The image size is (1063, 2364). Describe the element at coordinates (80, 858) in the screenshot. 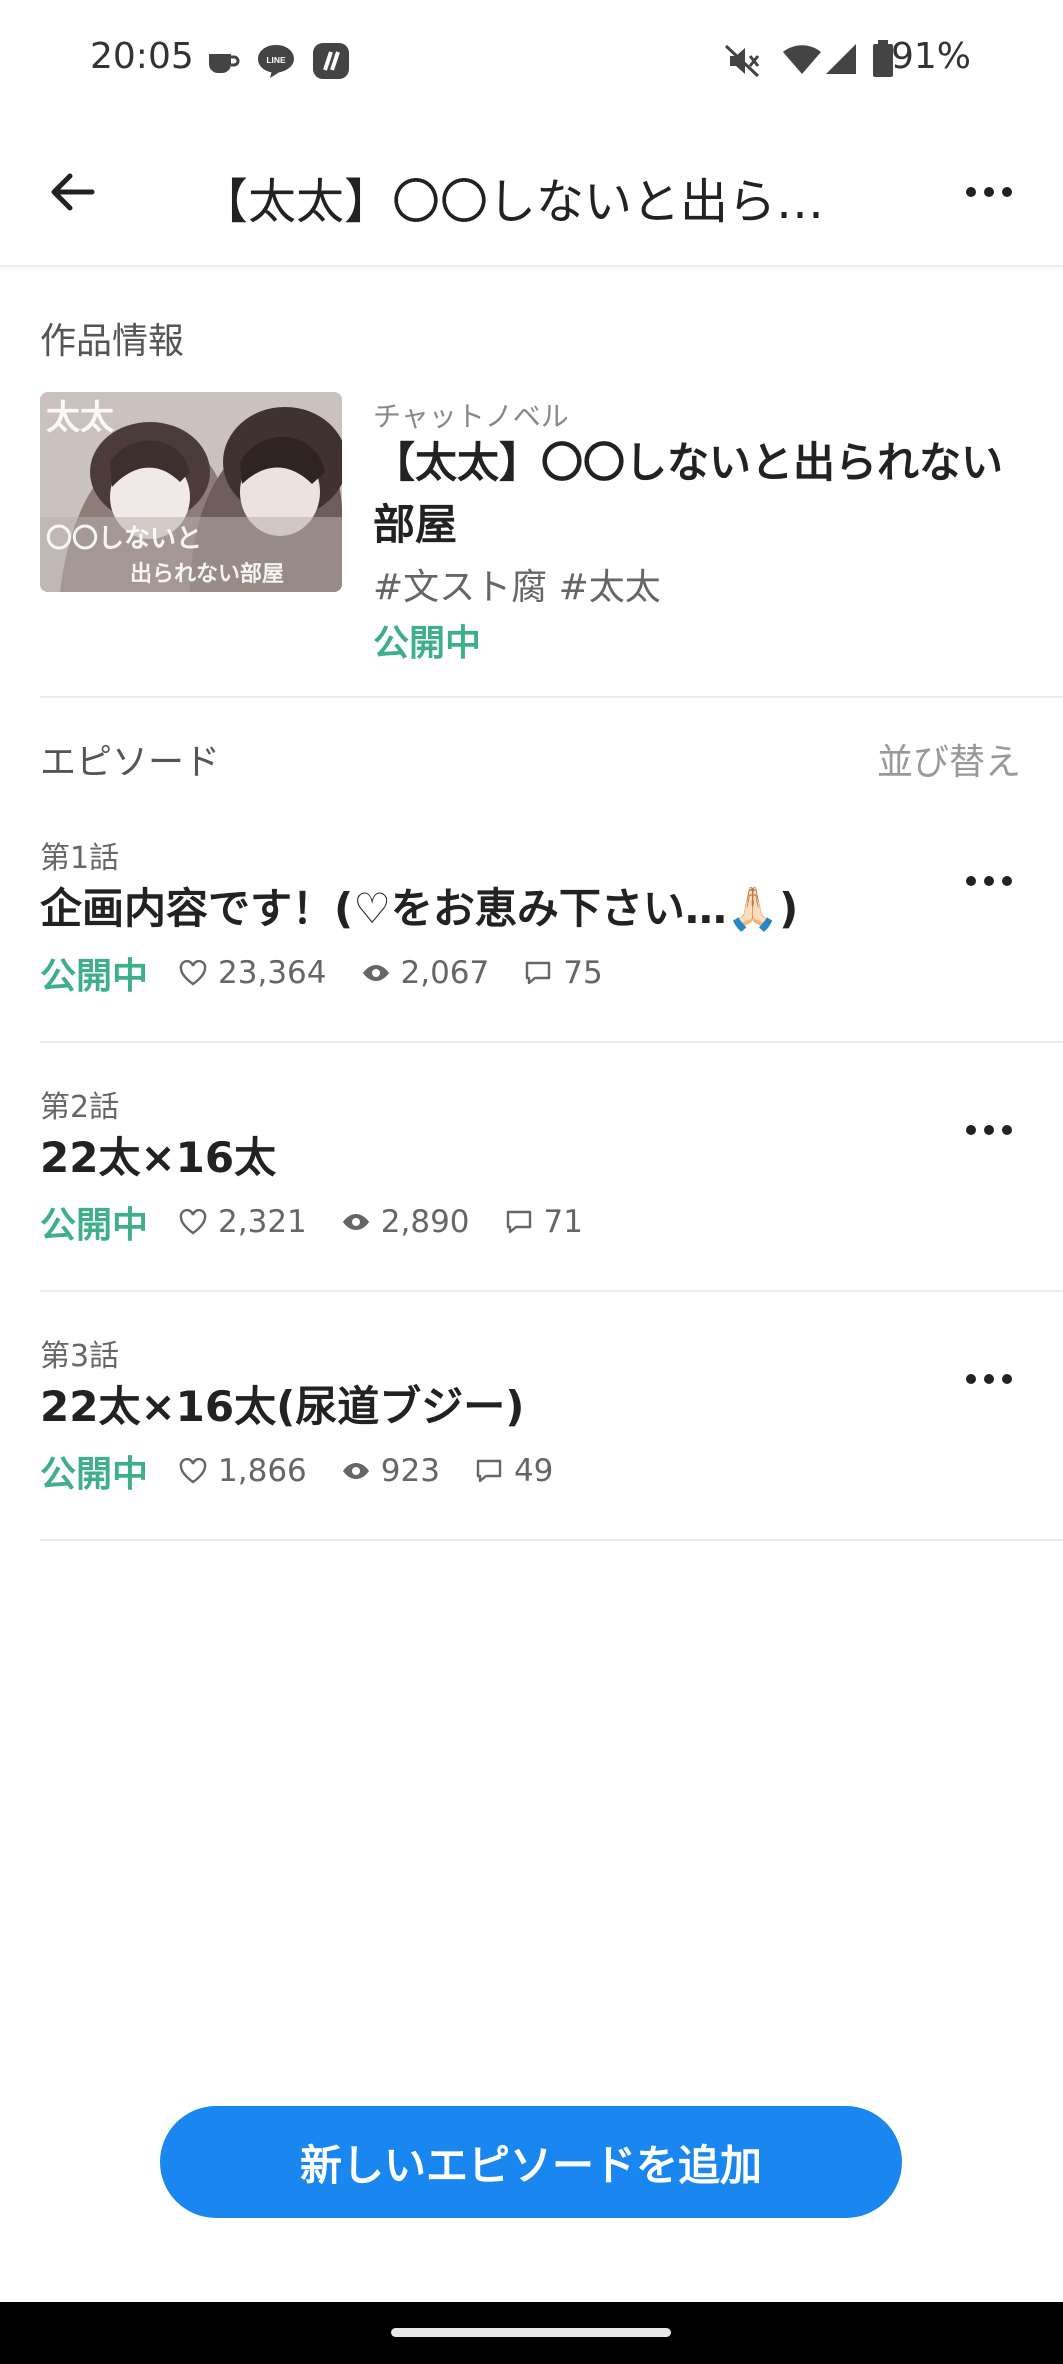

I see `episode-number: 第1話` at that location.